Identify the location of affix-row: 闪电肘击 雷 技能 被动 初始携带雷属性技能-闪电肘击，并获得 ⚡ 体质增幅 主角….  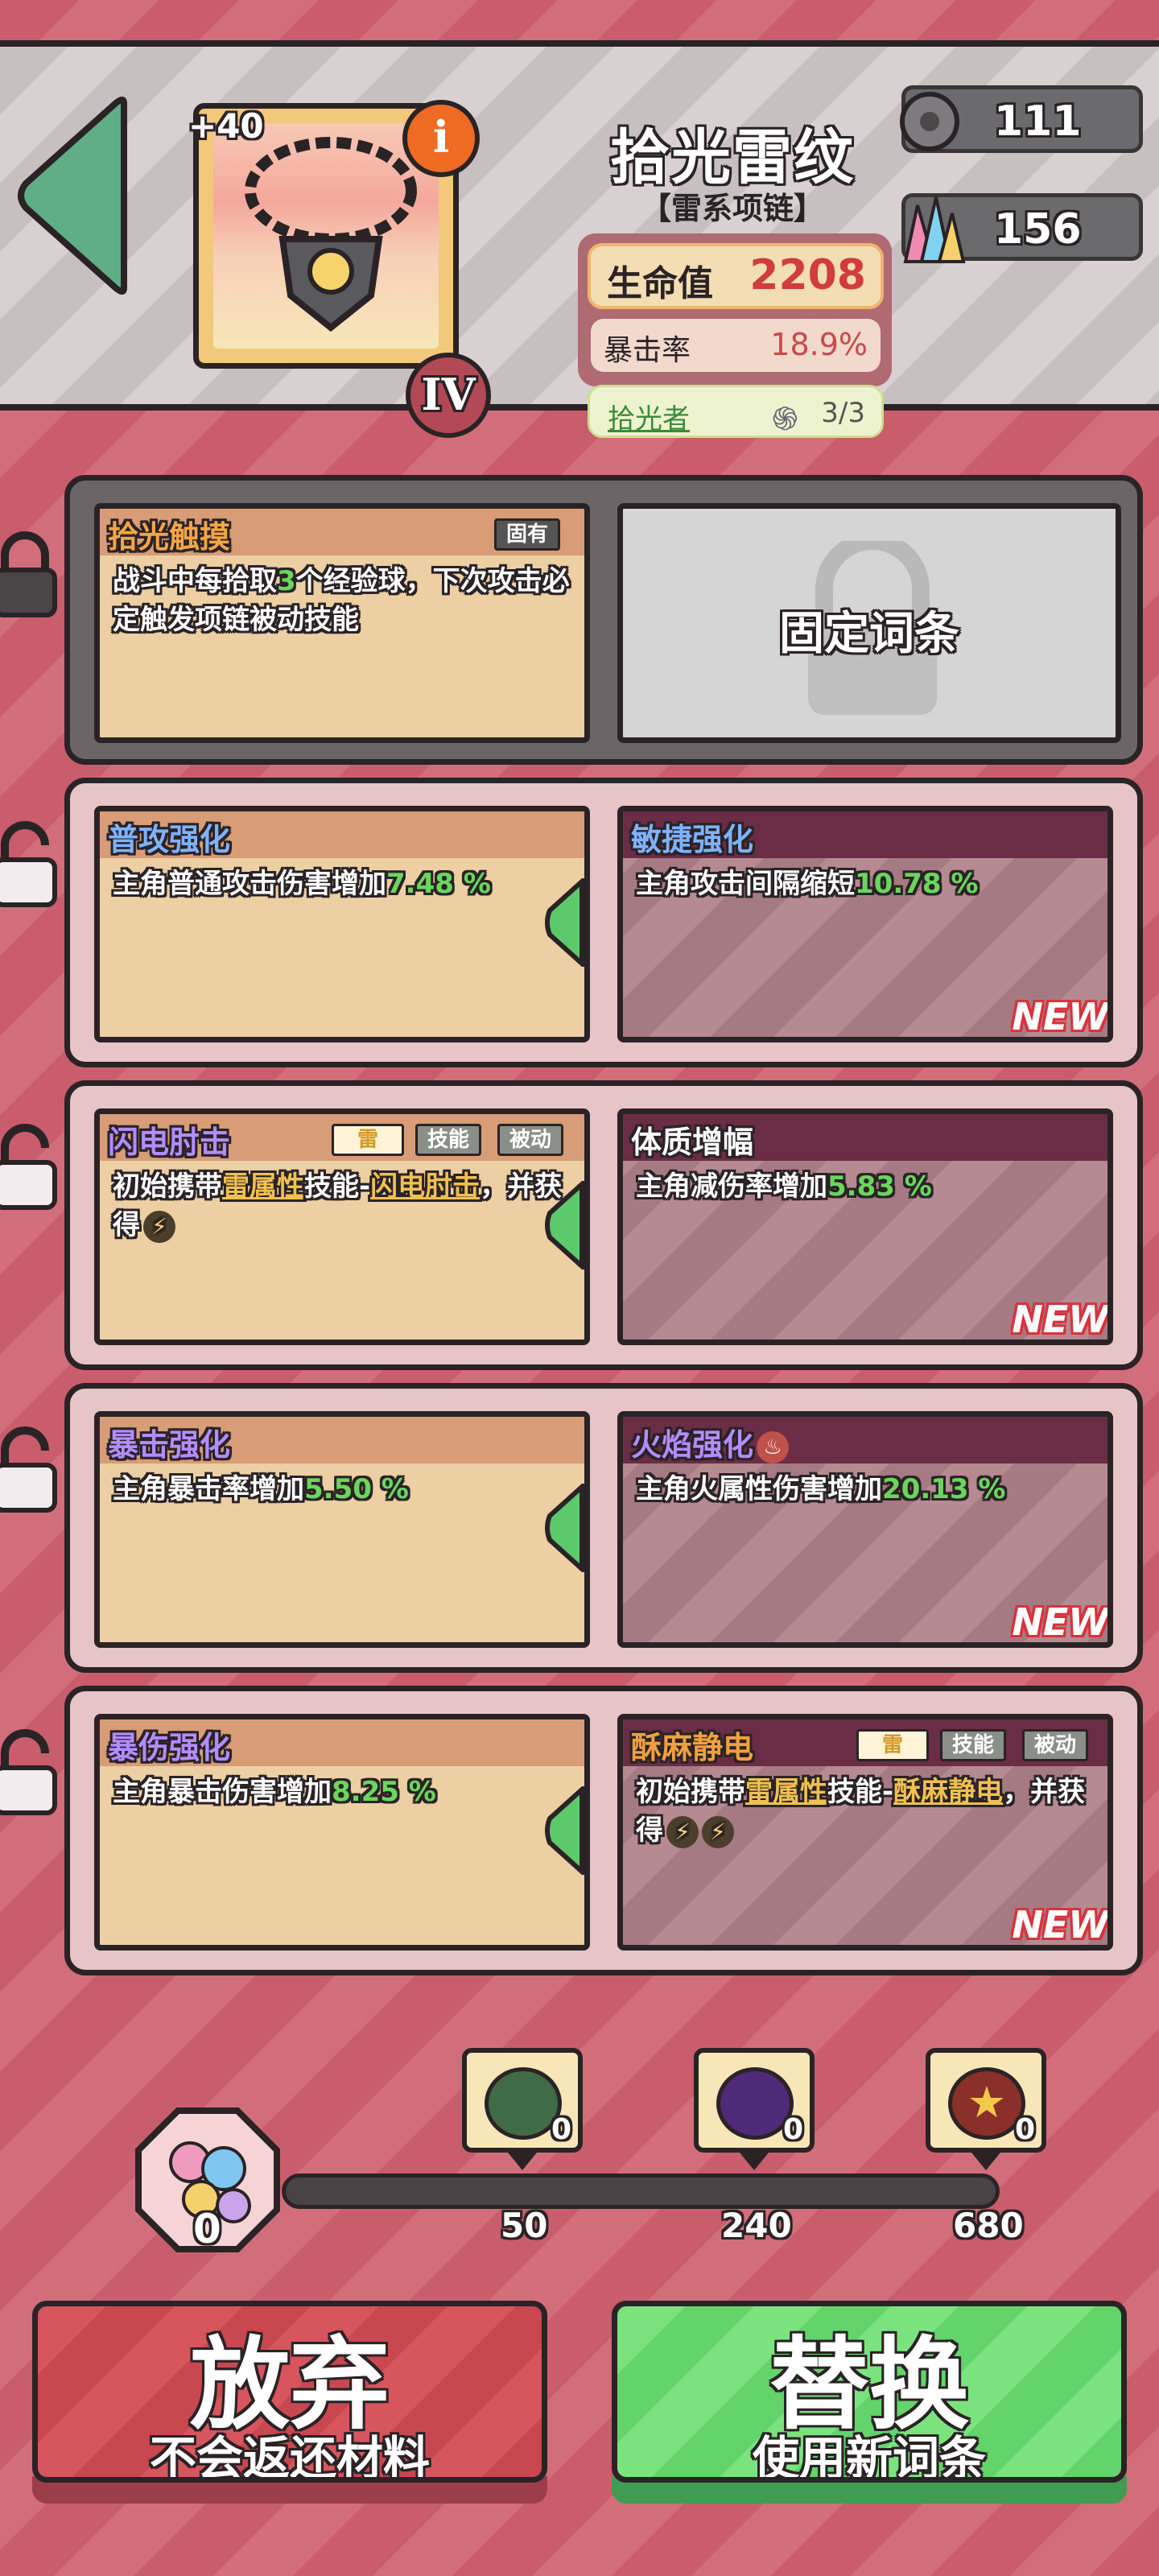
(603, 1225).